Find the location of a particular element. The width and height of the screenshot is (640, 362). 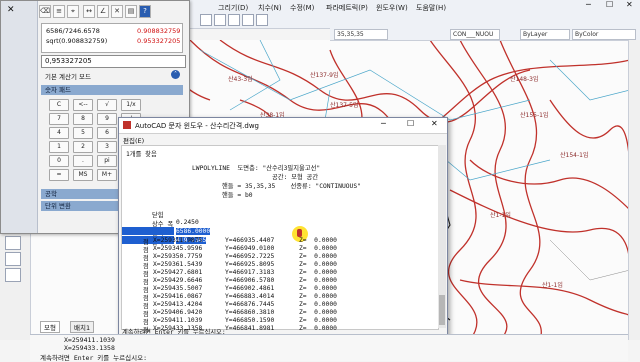

menu-modify: 수정(M) is located at coordinates (302, 8).